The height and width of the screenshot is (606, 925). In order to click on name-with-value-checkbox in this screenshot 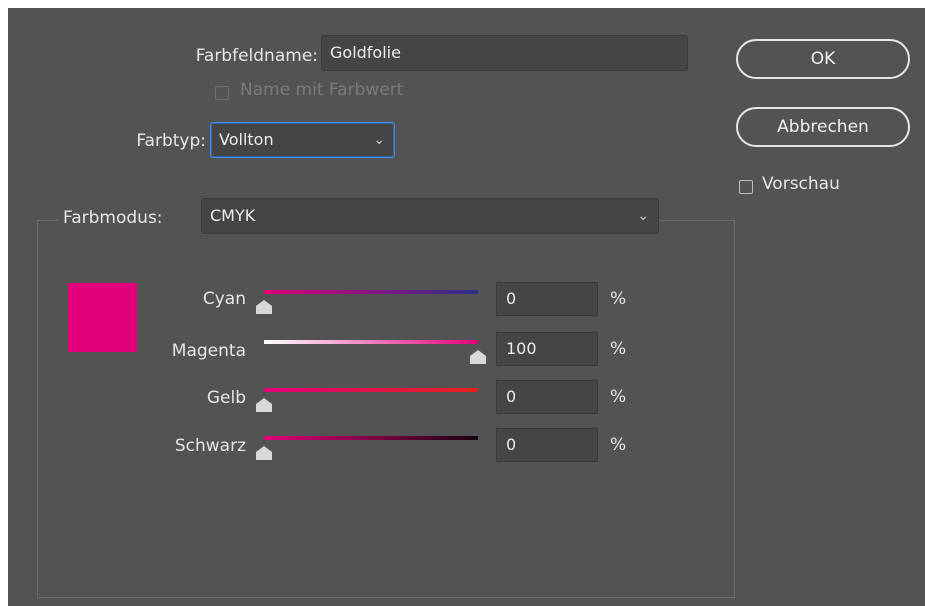, I will do `click(222, 93)`.